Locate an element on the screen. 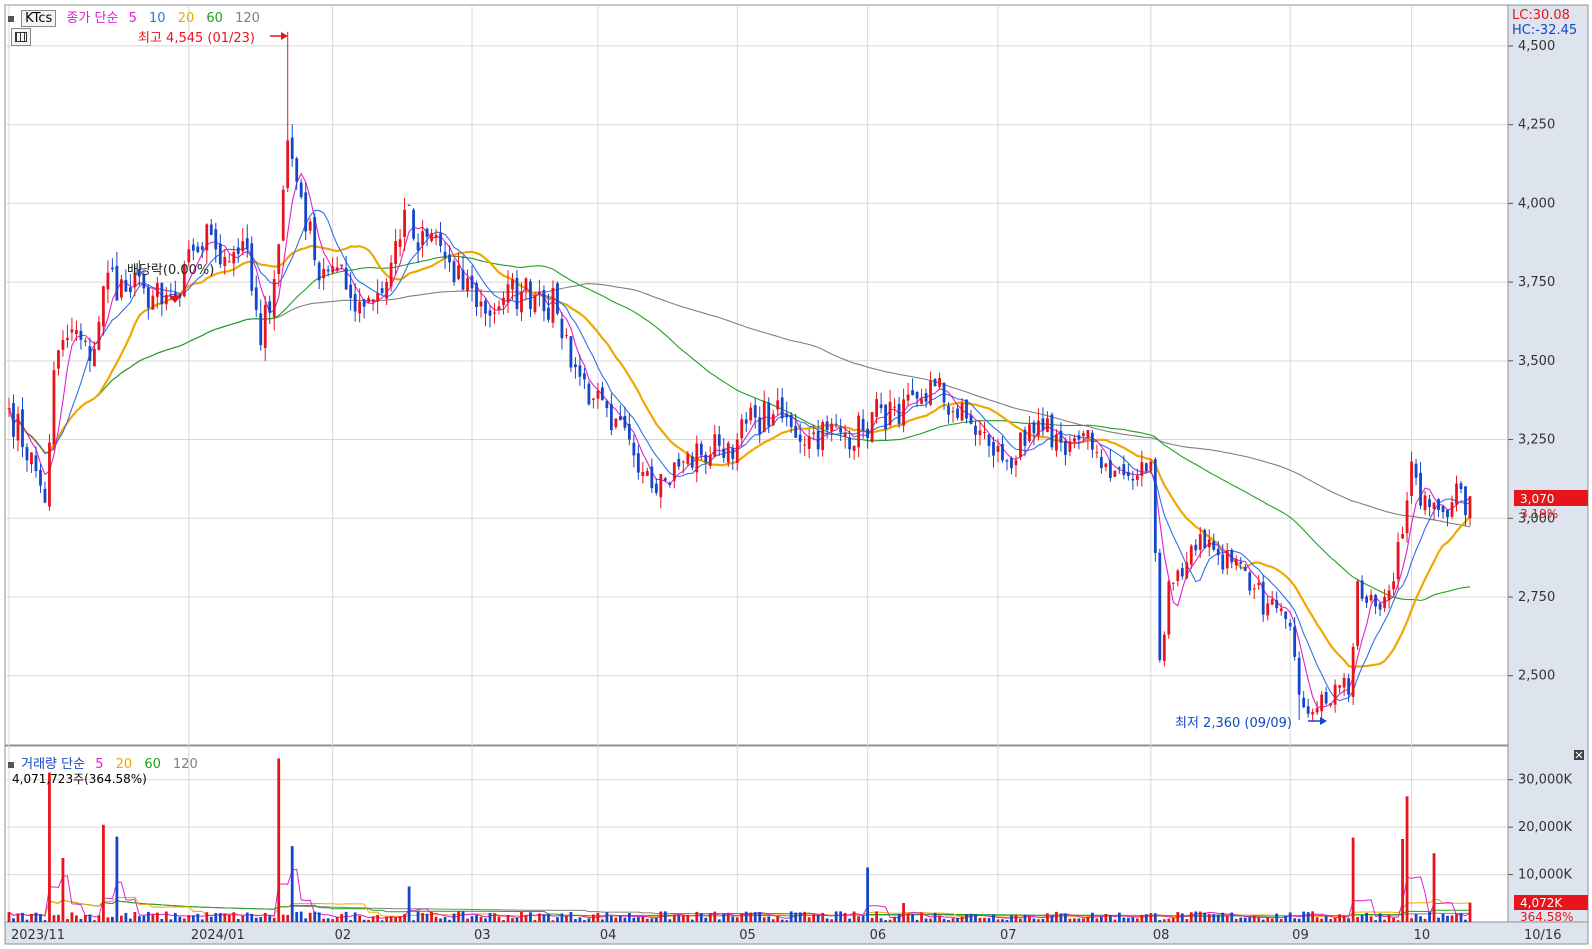  symbol-box: KTcs is located at coordinates (39, 18).